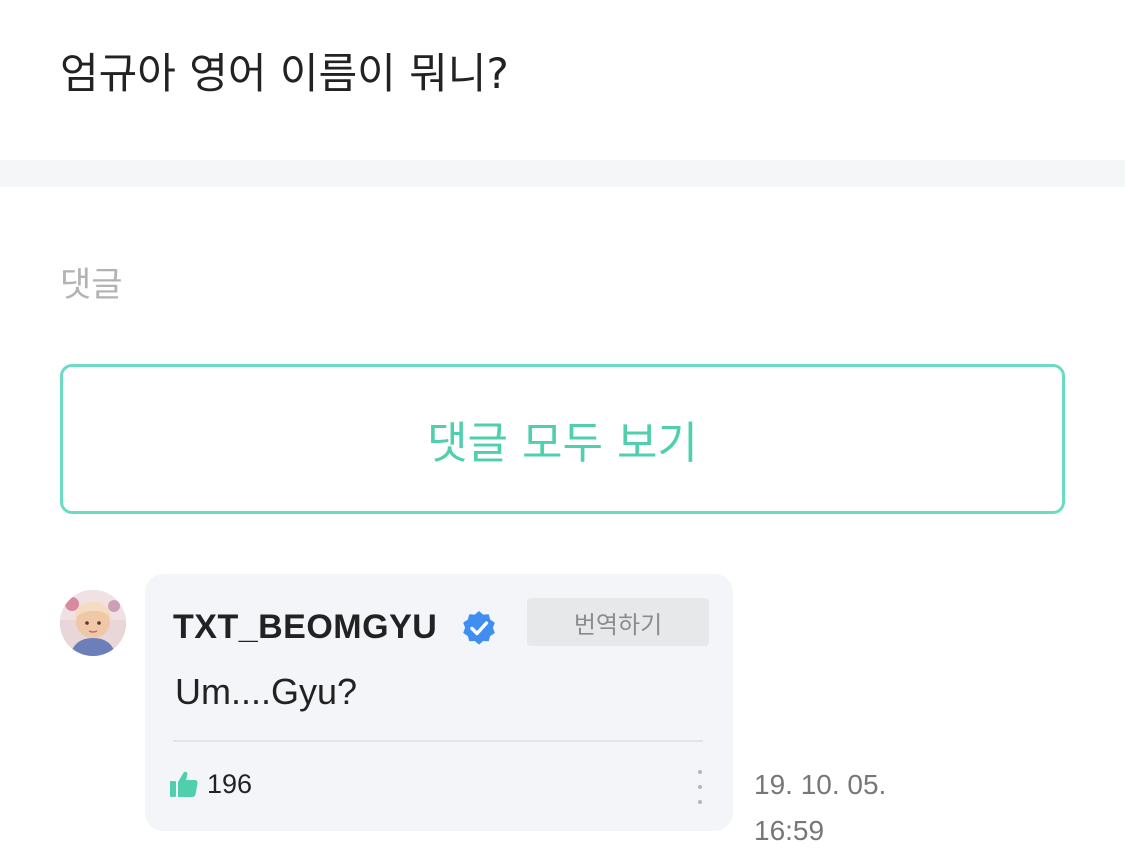 The height and width of the screenshot is (864, 1125). I want to click on avatar, so click(93, 623).